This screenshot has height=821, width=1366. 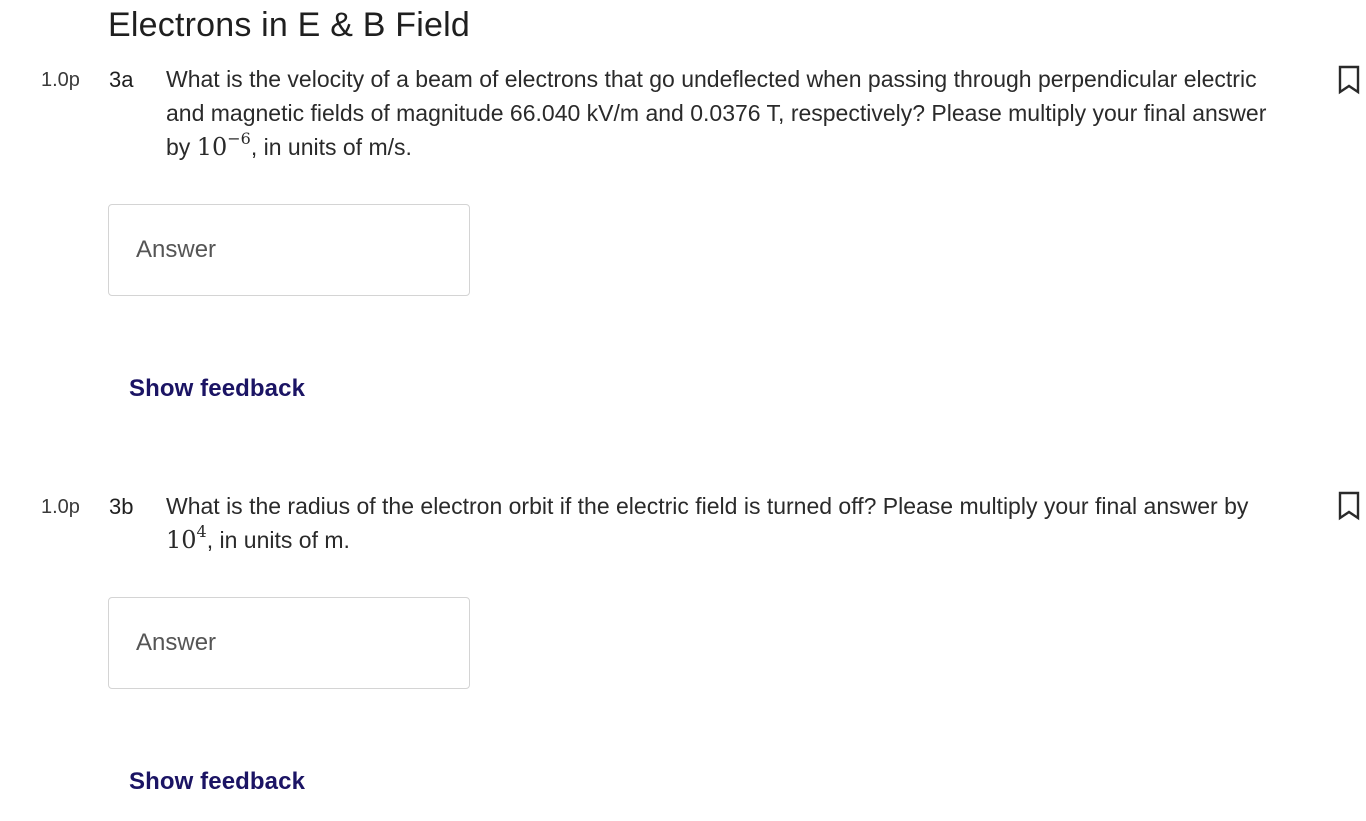 I want to click on math-power: 104, so click(x=186, y=539).